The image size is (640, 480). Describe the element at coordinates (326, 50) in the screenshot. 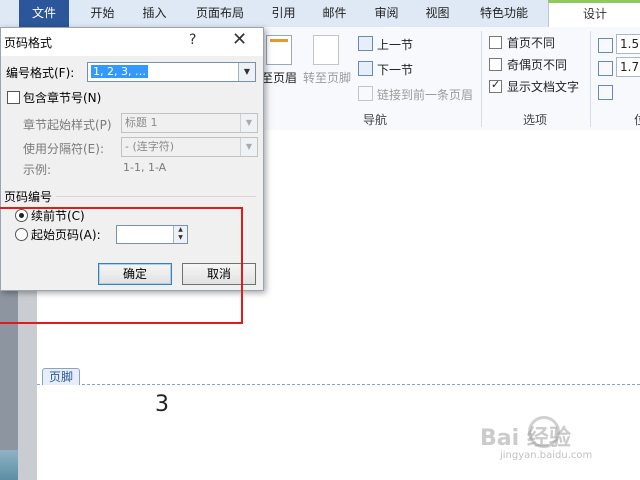

I see `goto-footer-icon` at that location.